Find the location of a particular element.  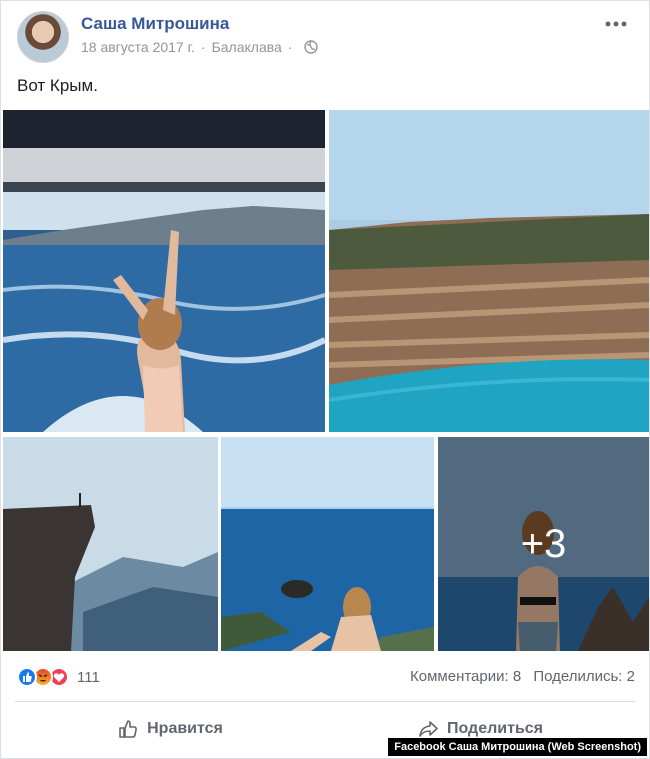

thumbs-up-icon is located at coordinates (128, 729).